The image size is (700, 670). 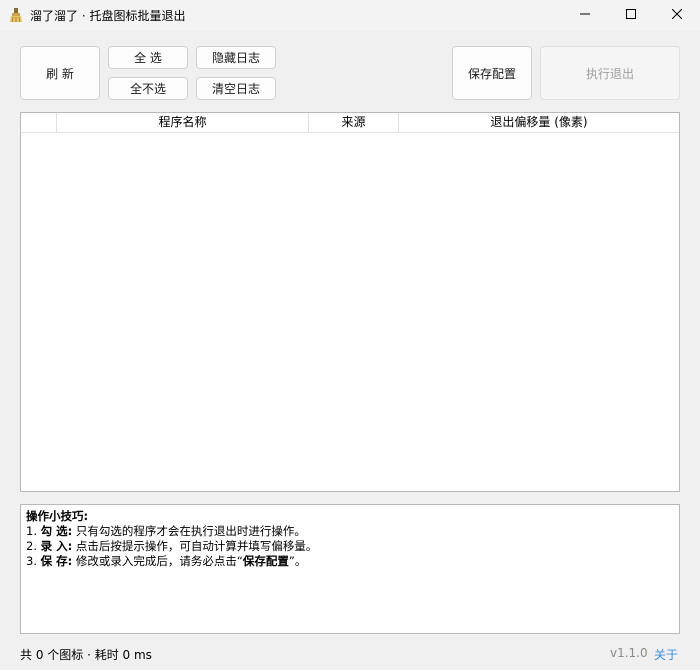 I want to click on tip-label: 勾 选:, so click(x=56, y=531).